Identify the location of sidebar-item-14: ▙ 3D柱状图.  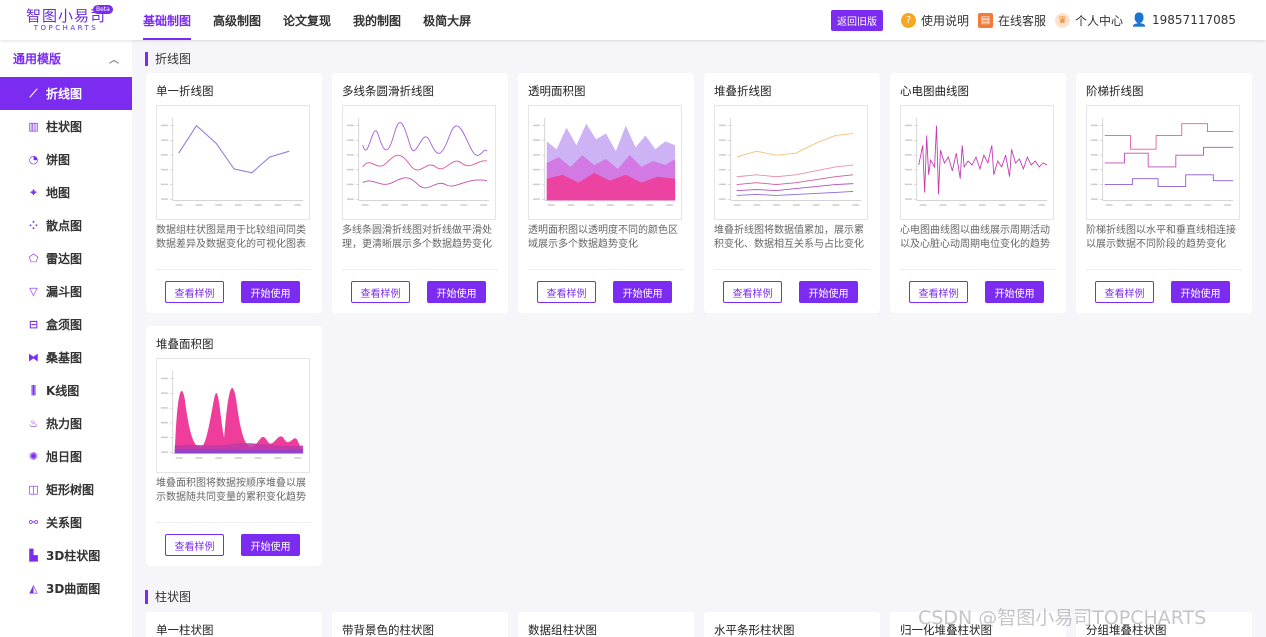
(66, 555).